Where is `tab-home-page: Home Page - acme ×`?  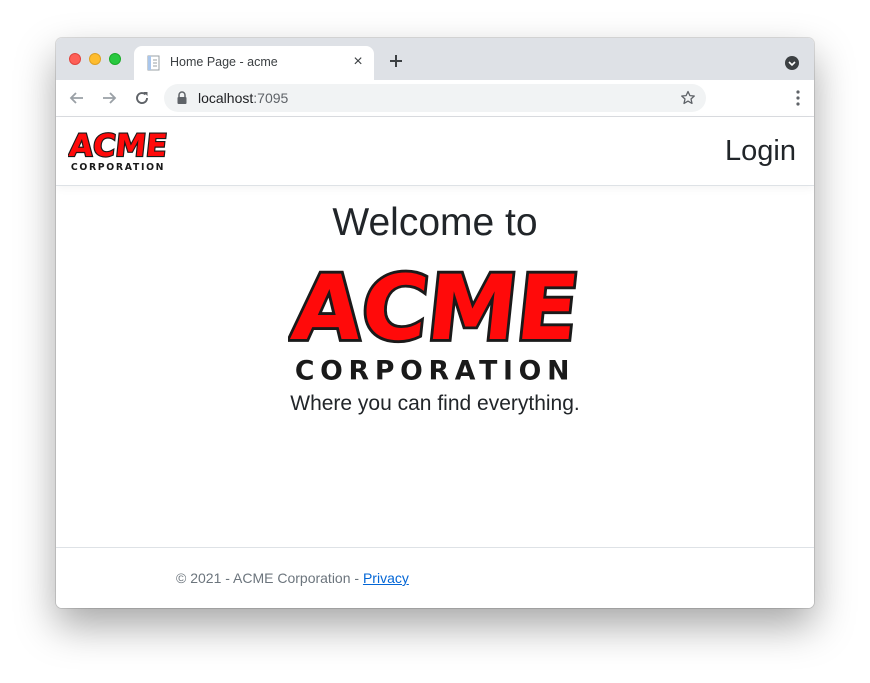 tab-home-page: Home Page - acme × is located at coordinates (254, 63).